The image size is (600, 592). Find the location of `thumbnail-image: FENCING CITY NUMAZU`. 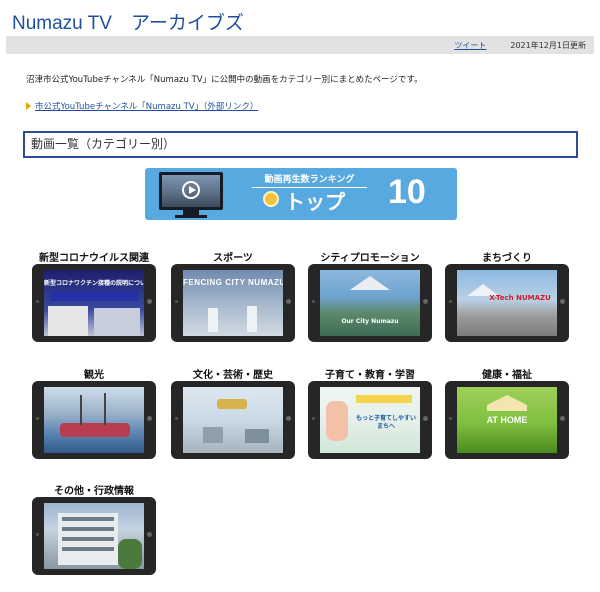

thumbnail-image: FENCING CITY NUMAZU is located at coordinates (233, 303).